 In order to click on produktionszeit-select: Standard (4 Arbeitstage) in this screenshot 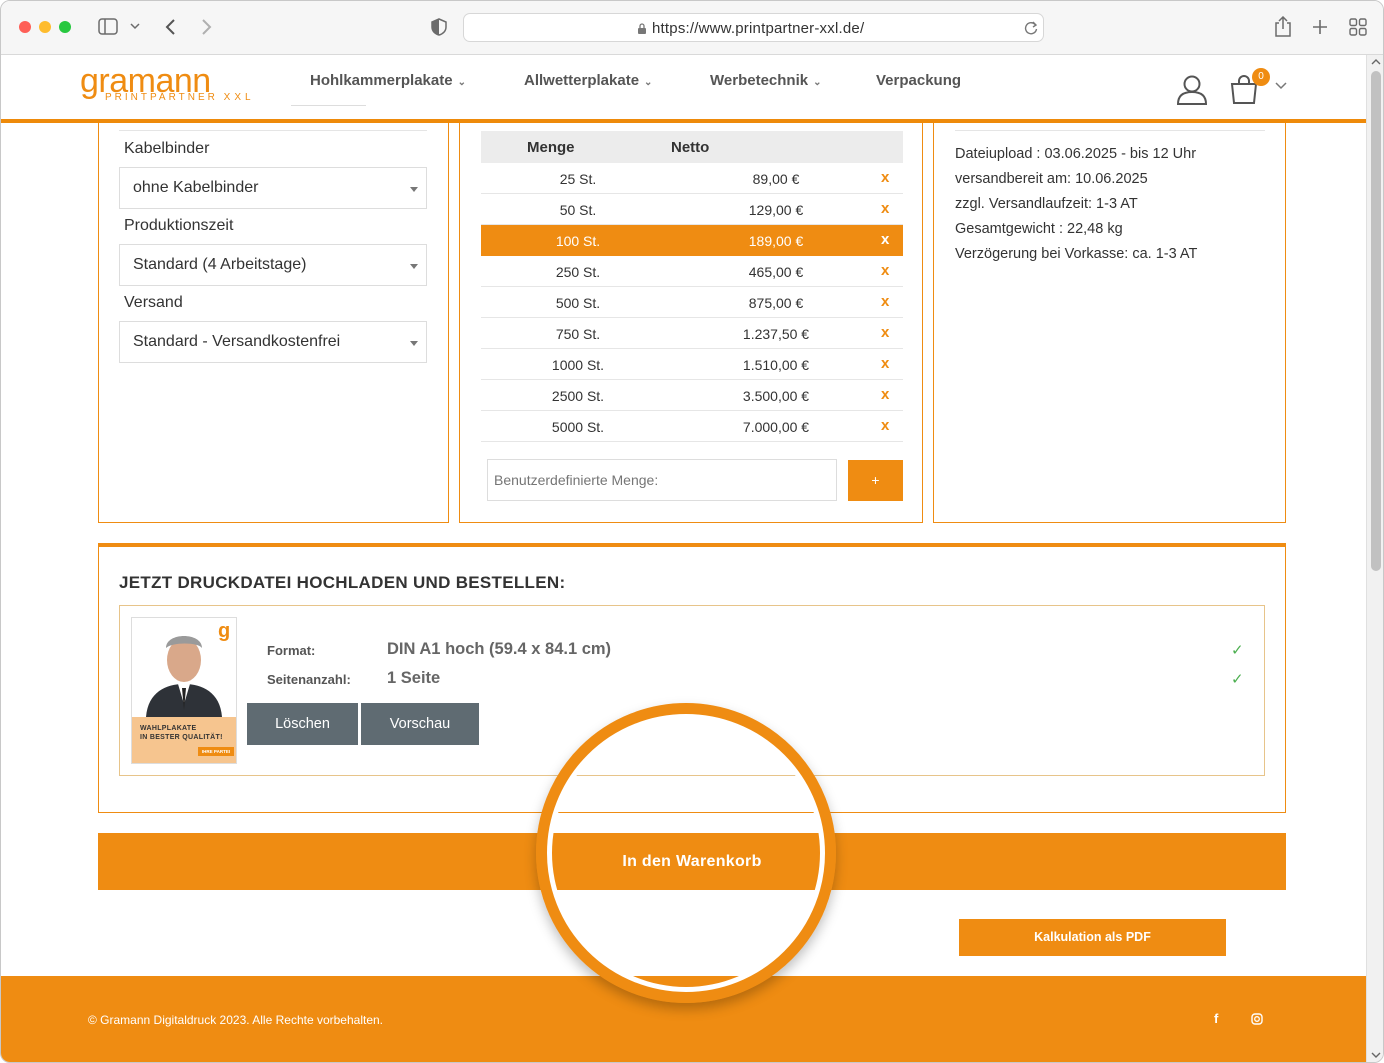, I will do `click(273, 265)`.